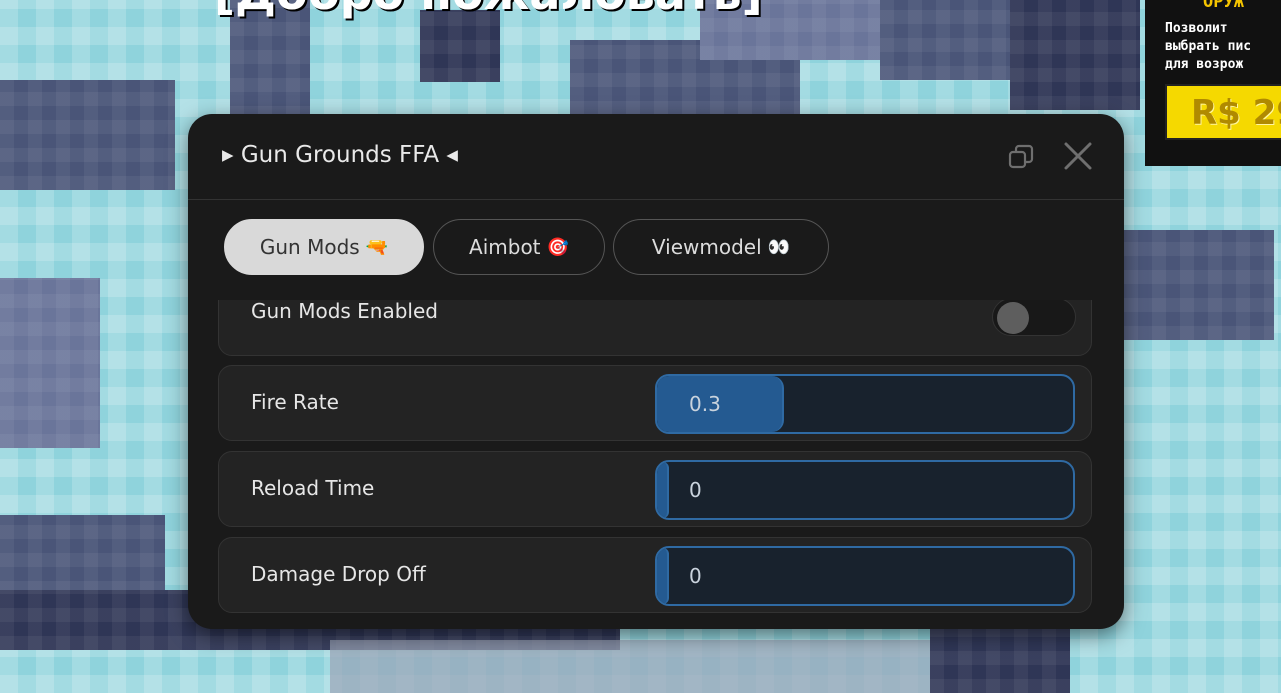  Describe the element at coordinates (338, 574) in the screenshot. I see `setting-label: Damage Drop Off` at that location.